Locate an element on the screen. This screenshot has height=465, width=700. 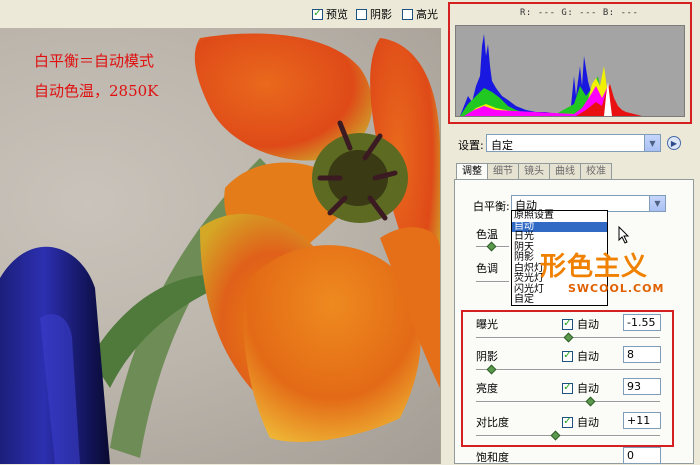
adjustment-value-input: +11 is located at coordinates (642, 420).